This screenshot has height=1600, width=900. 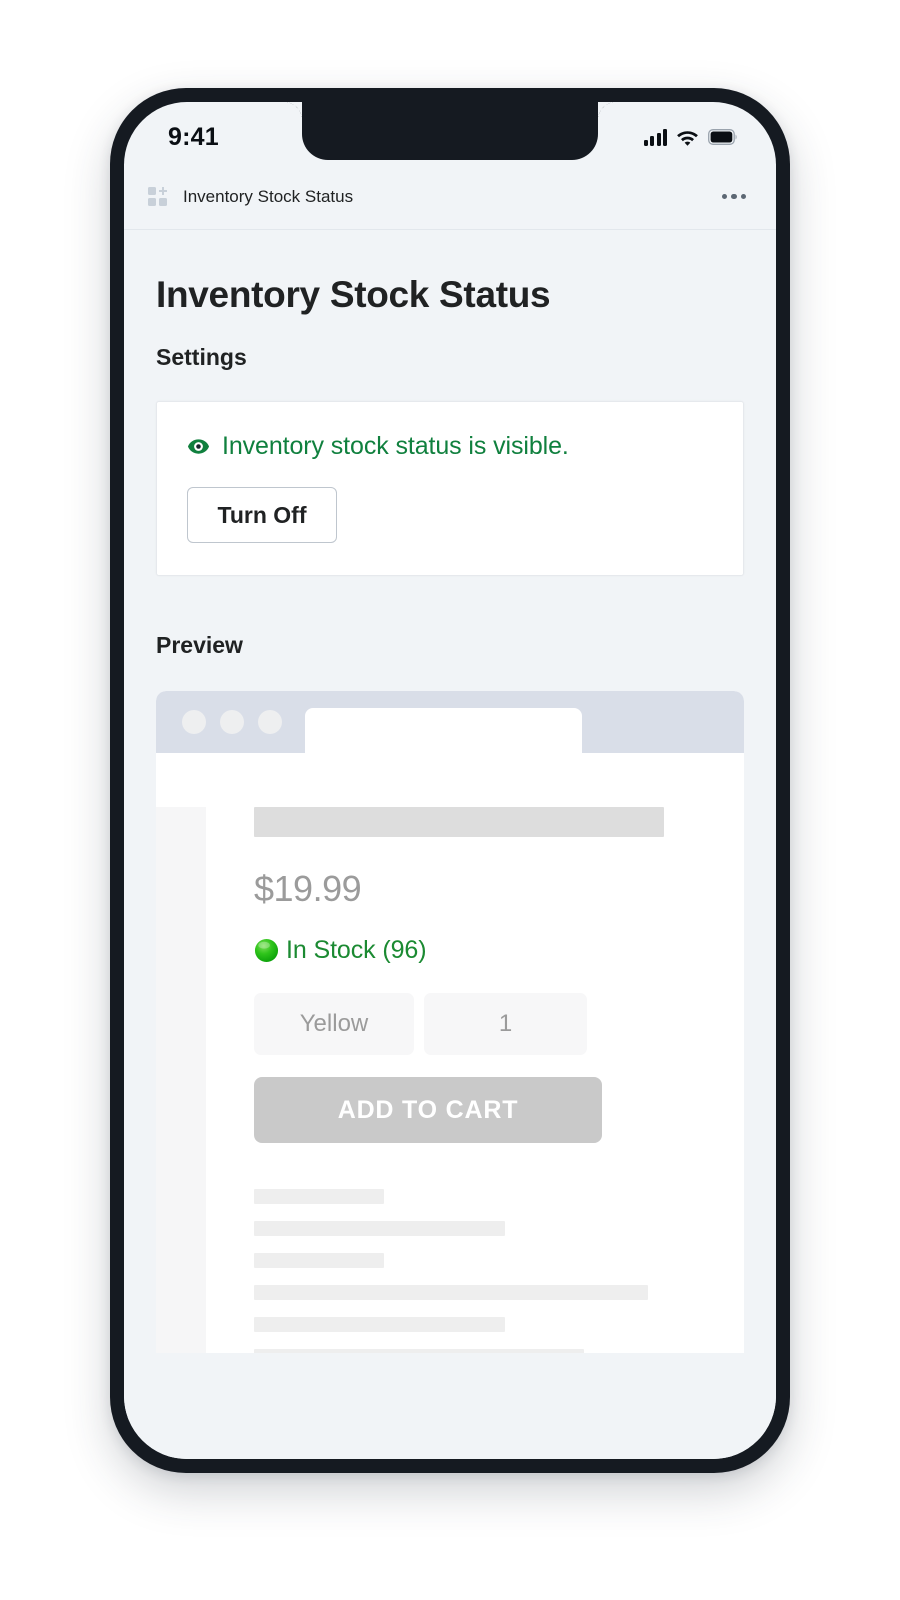 What do you see at coordinates (505, 1024) in the screenshot?
I see `quantity-input: 1` at bounding box center [505, 1024].